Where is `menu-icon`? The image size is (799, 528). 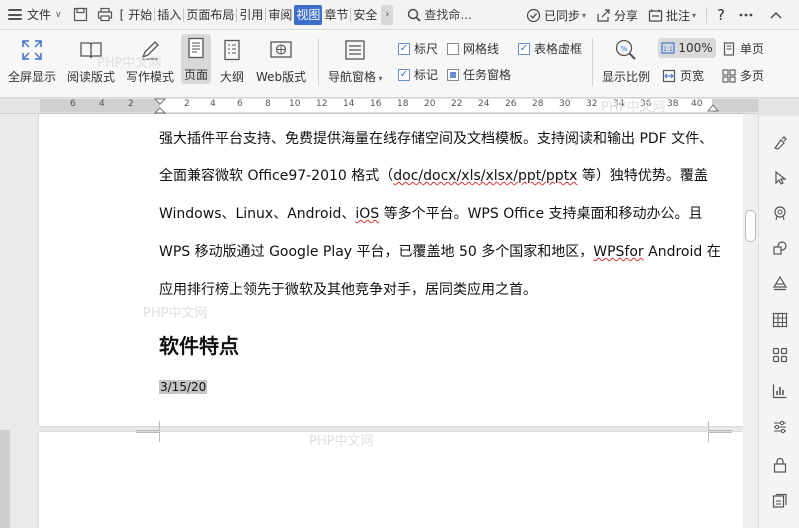
menu-icon is located at coordinates (15, 14).